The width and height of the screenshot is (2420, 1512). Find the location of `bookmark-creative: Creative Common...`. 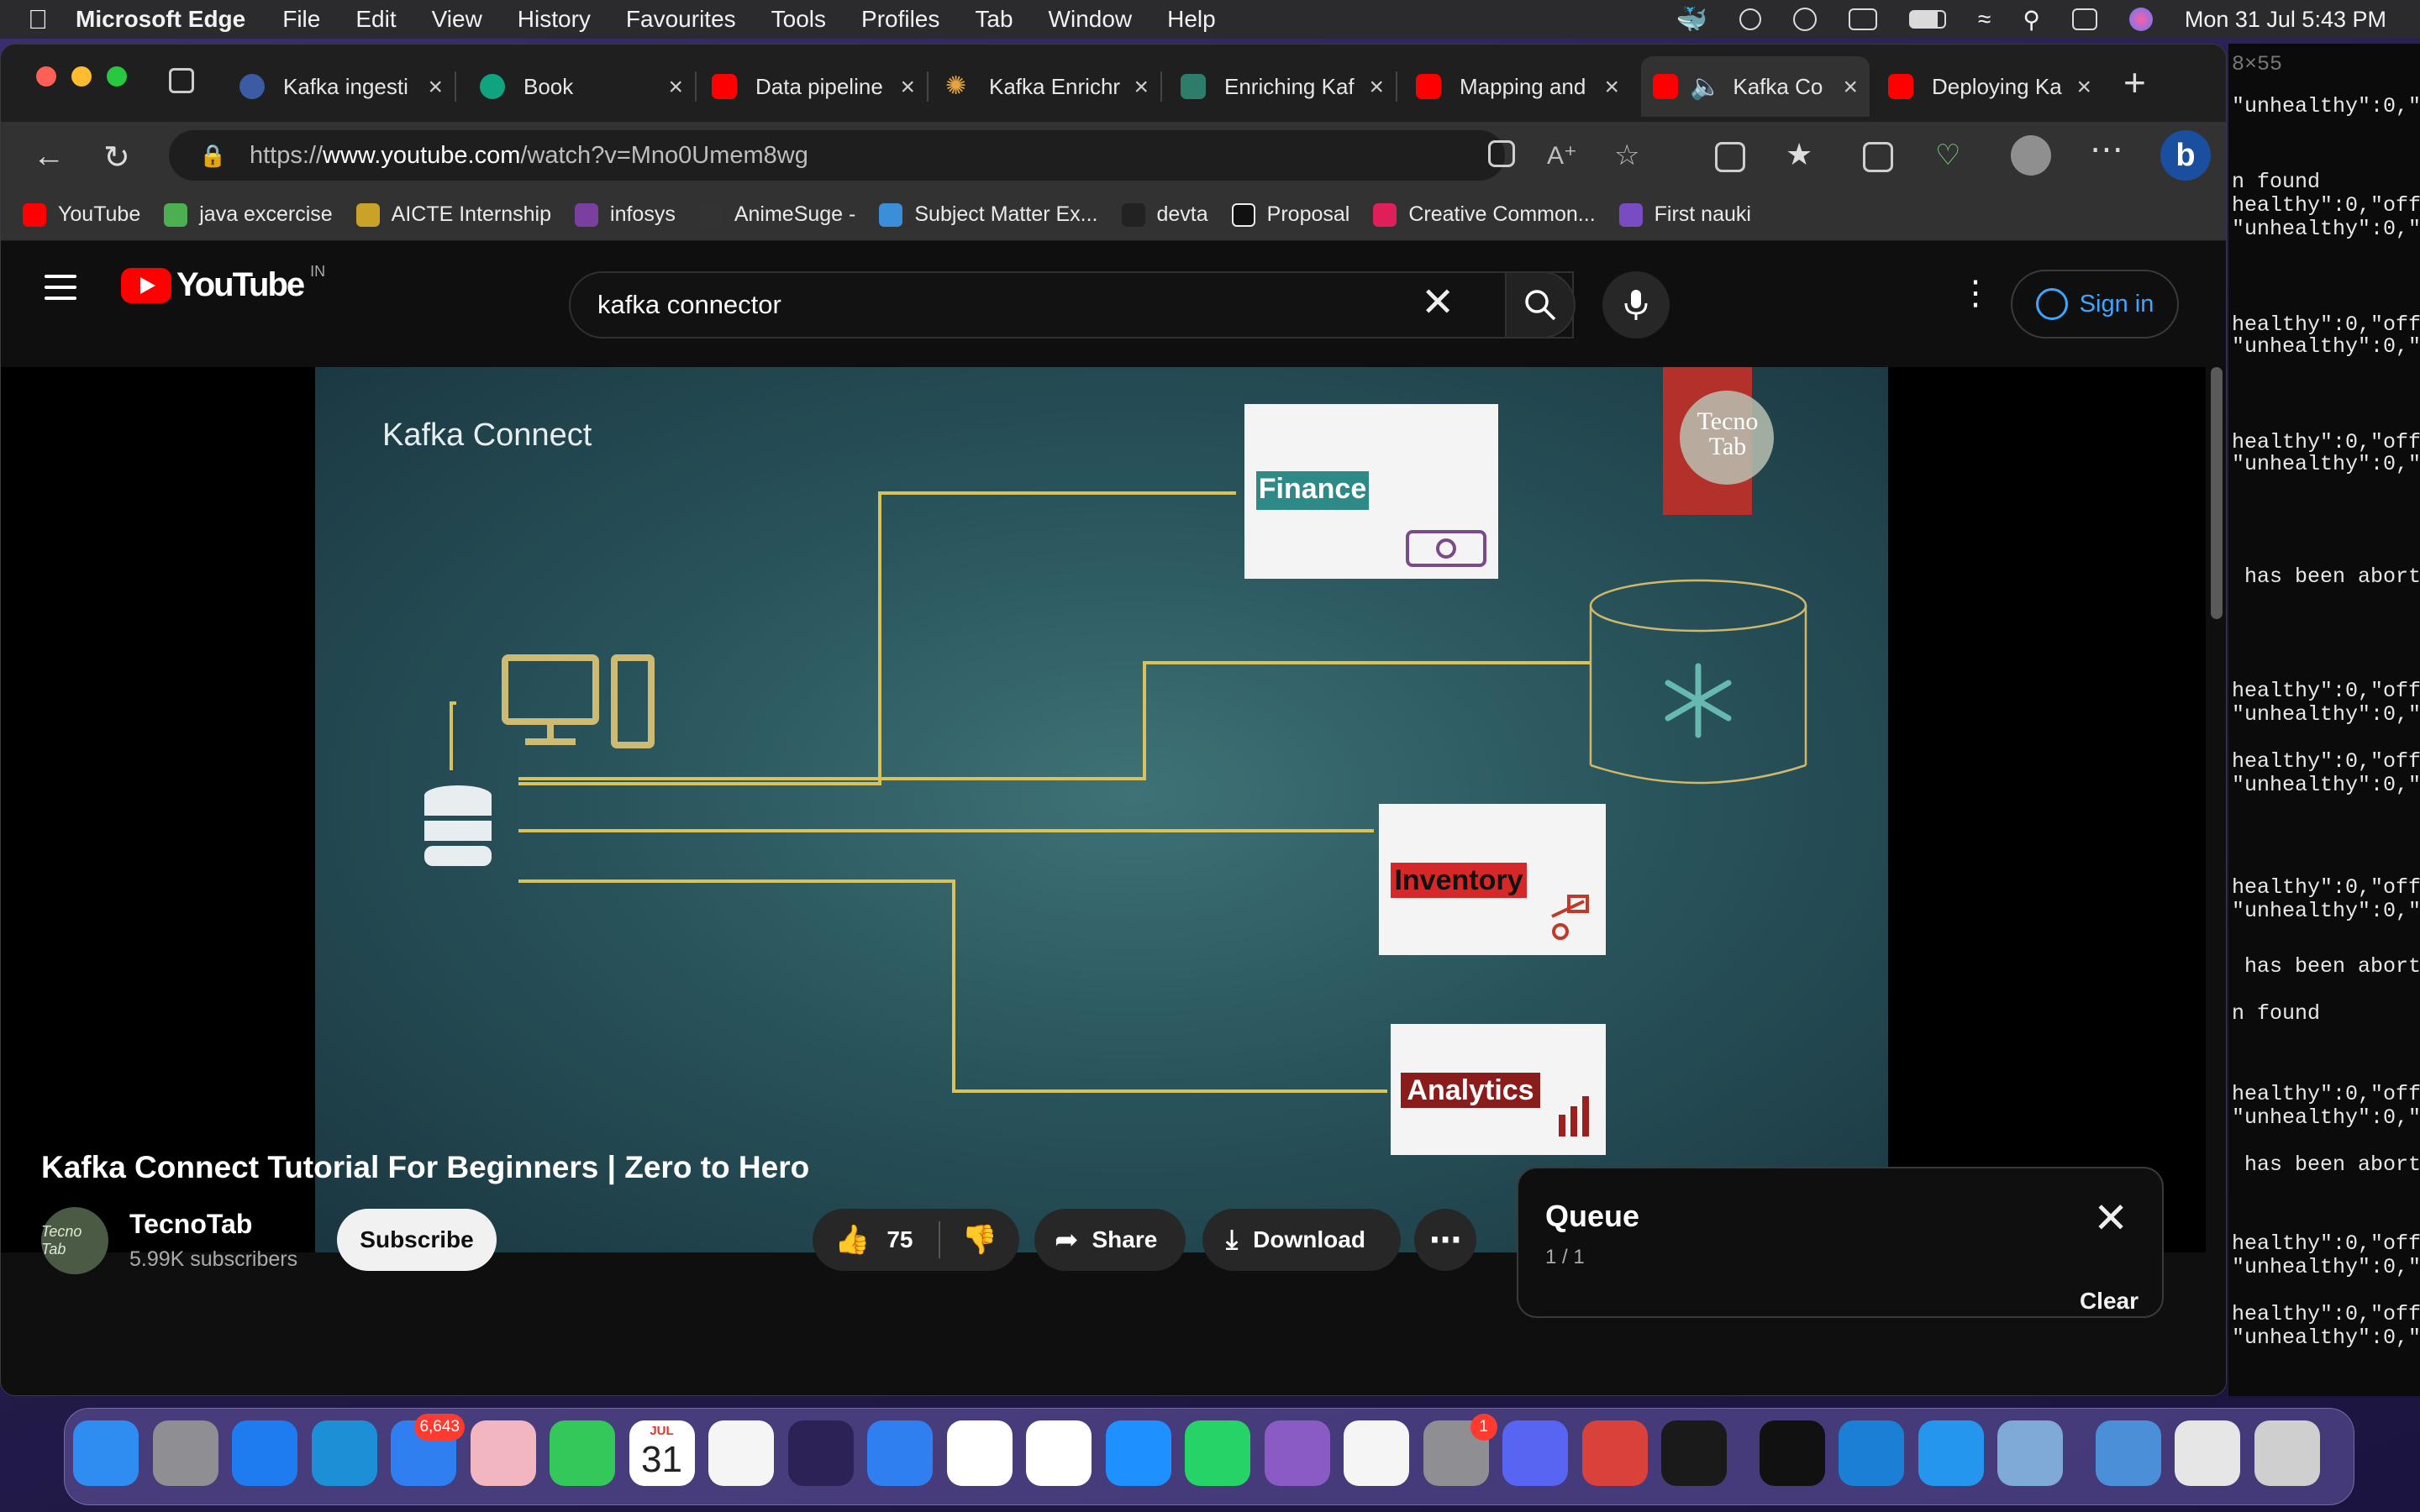

bookmark-creative: Creative Common... is located at coordinates (1484, 214).